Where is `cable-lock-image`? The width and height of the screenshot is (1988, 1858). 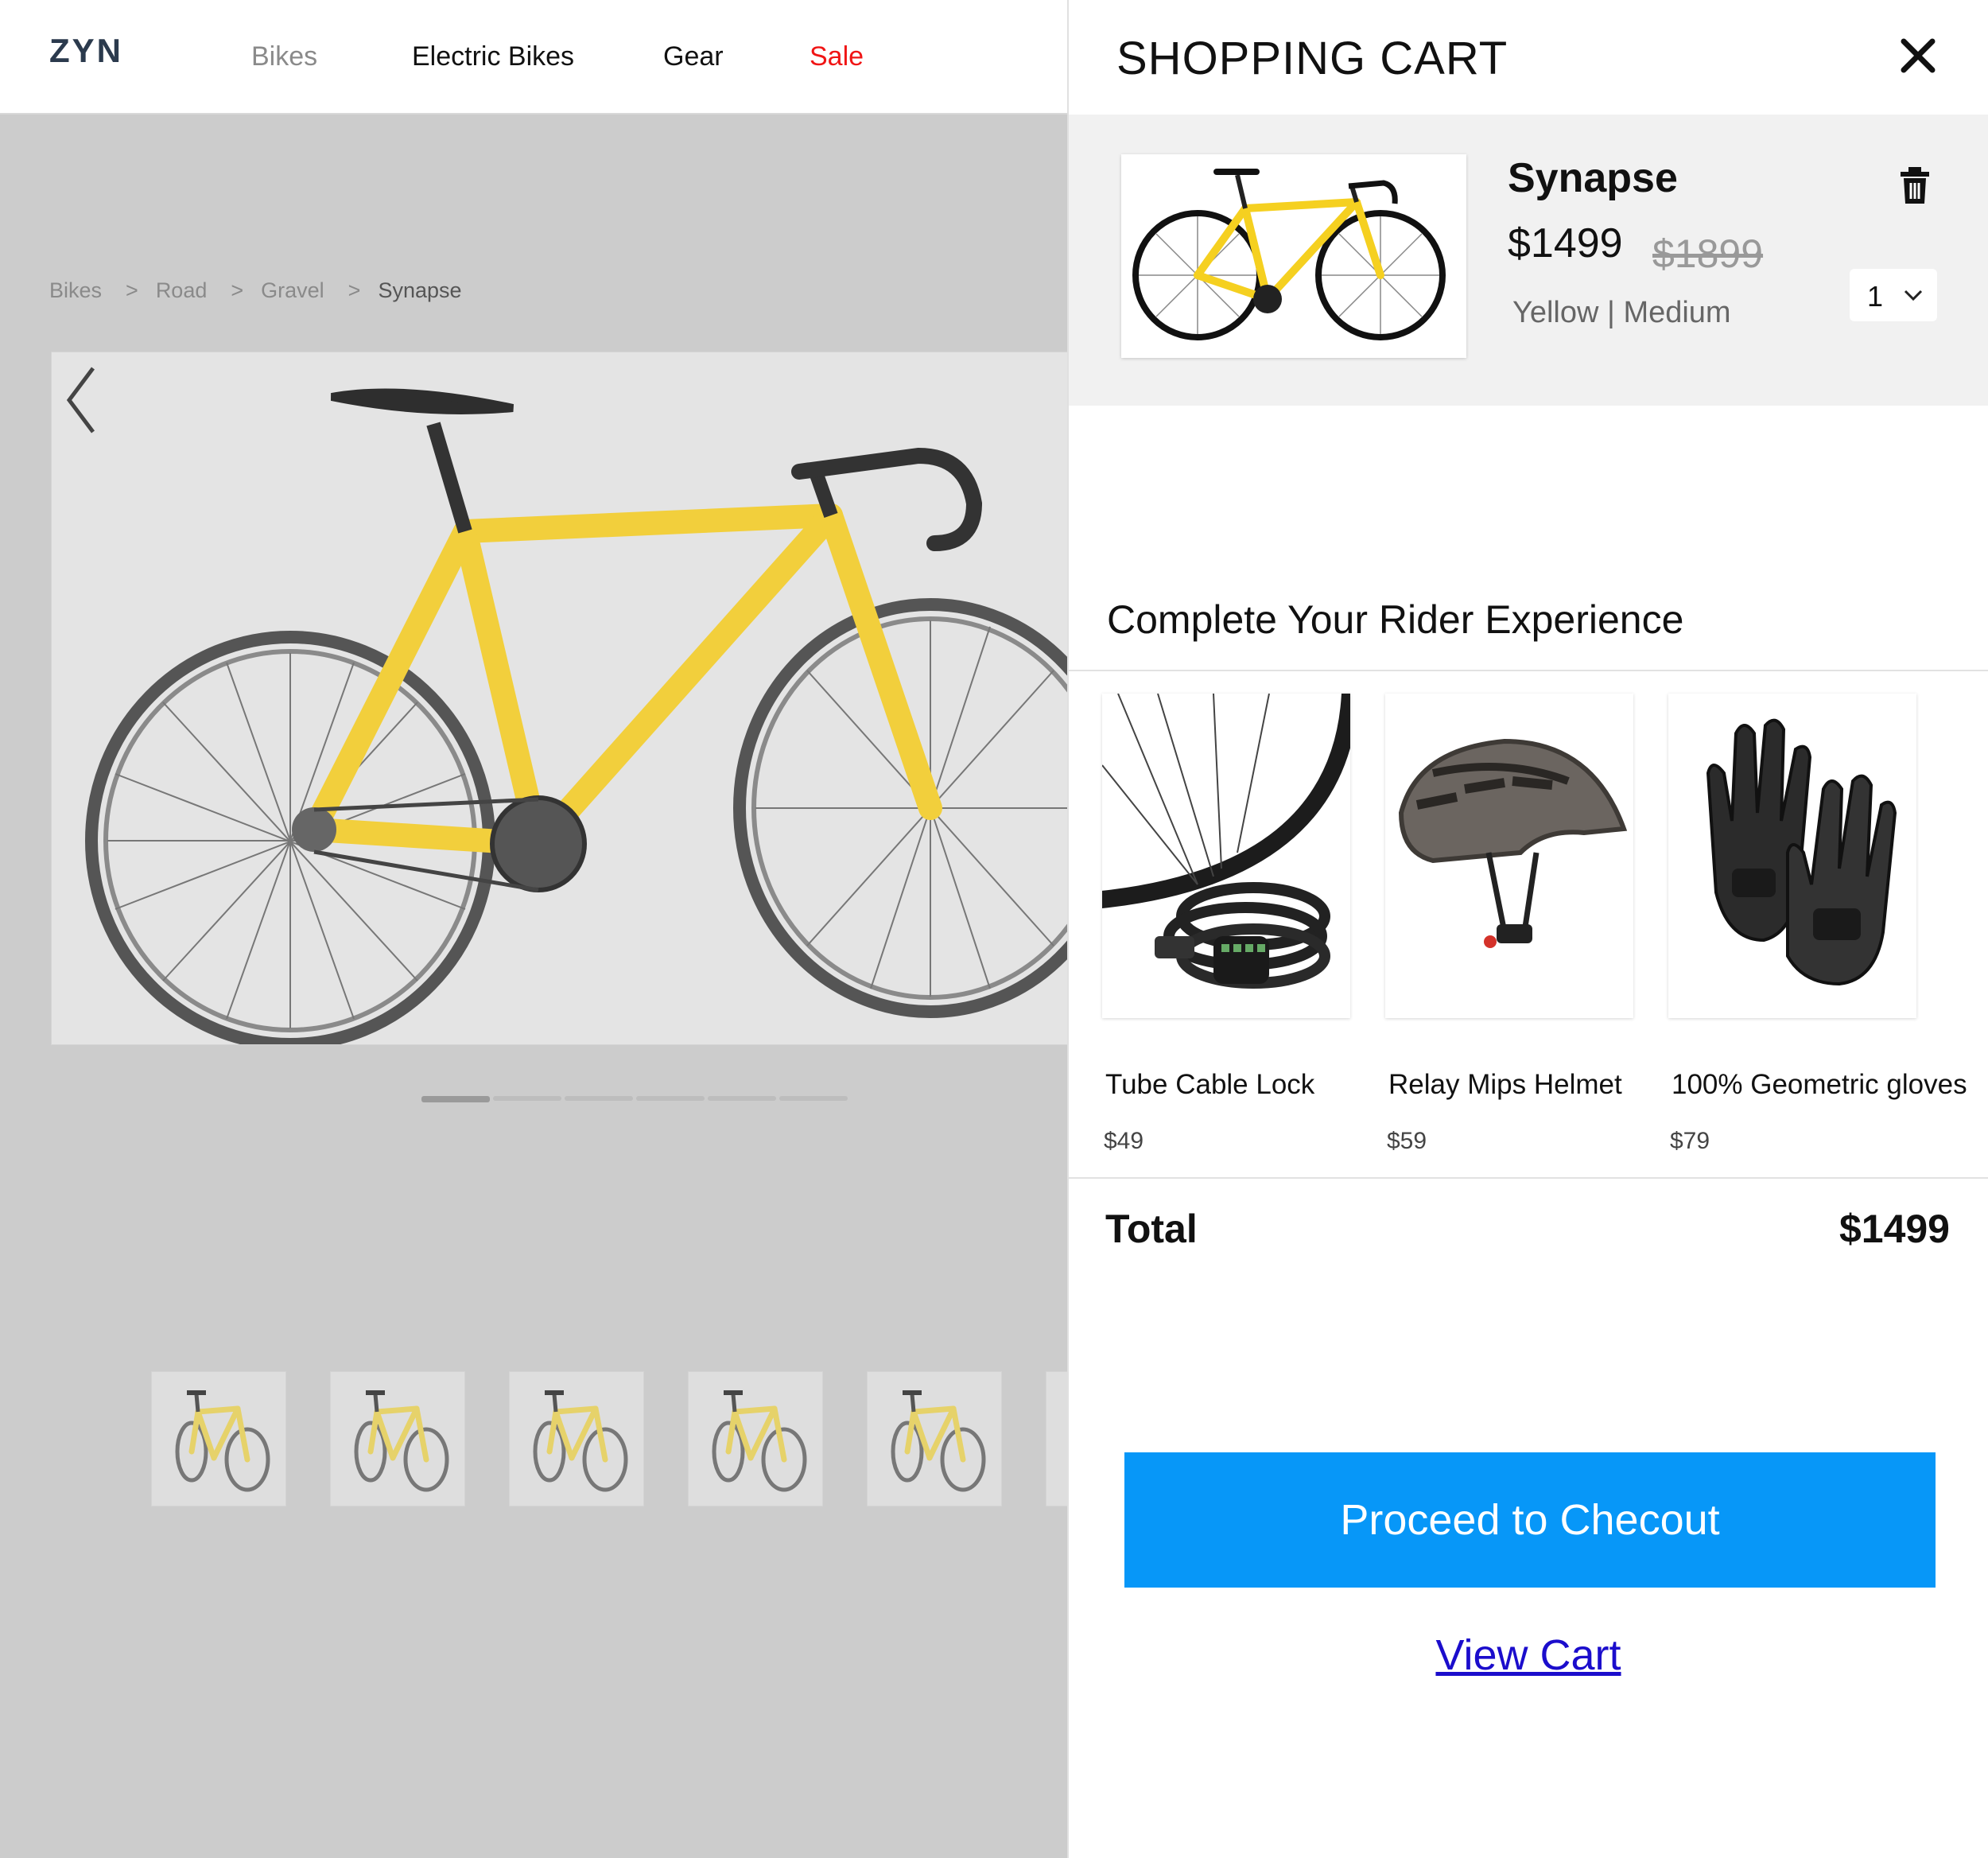
cable-lock-image is located at coordinates (1226, 842).